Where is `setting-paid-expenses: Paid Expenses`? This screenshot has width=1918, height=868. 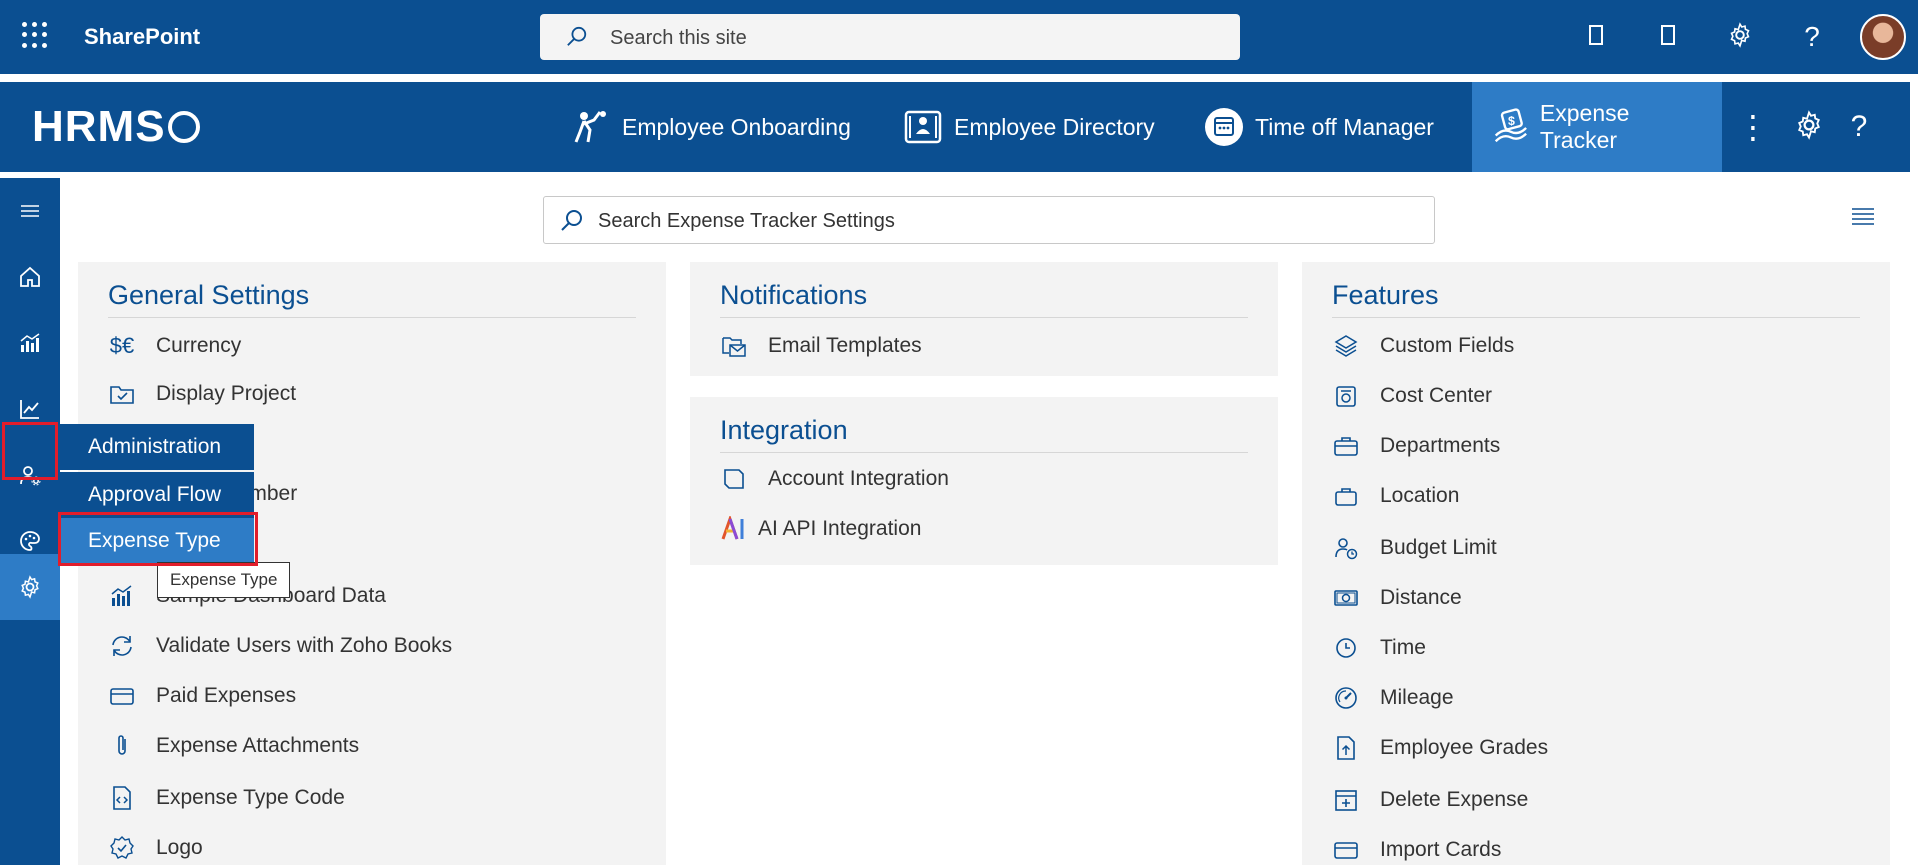
setting-paid-expenses: Paid Expenses is located at coordinates (202, 696).